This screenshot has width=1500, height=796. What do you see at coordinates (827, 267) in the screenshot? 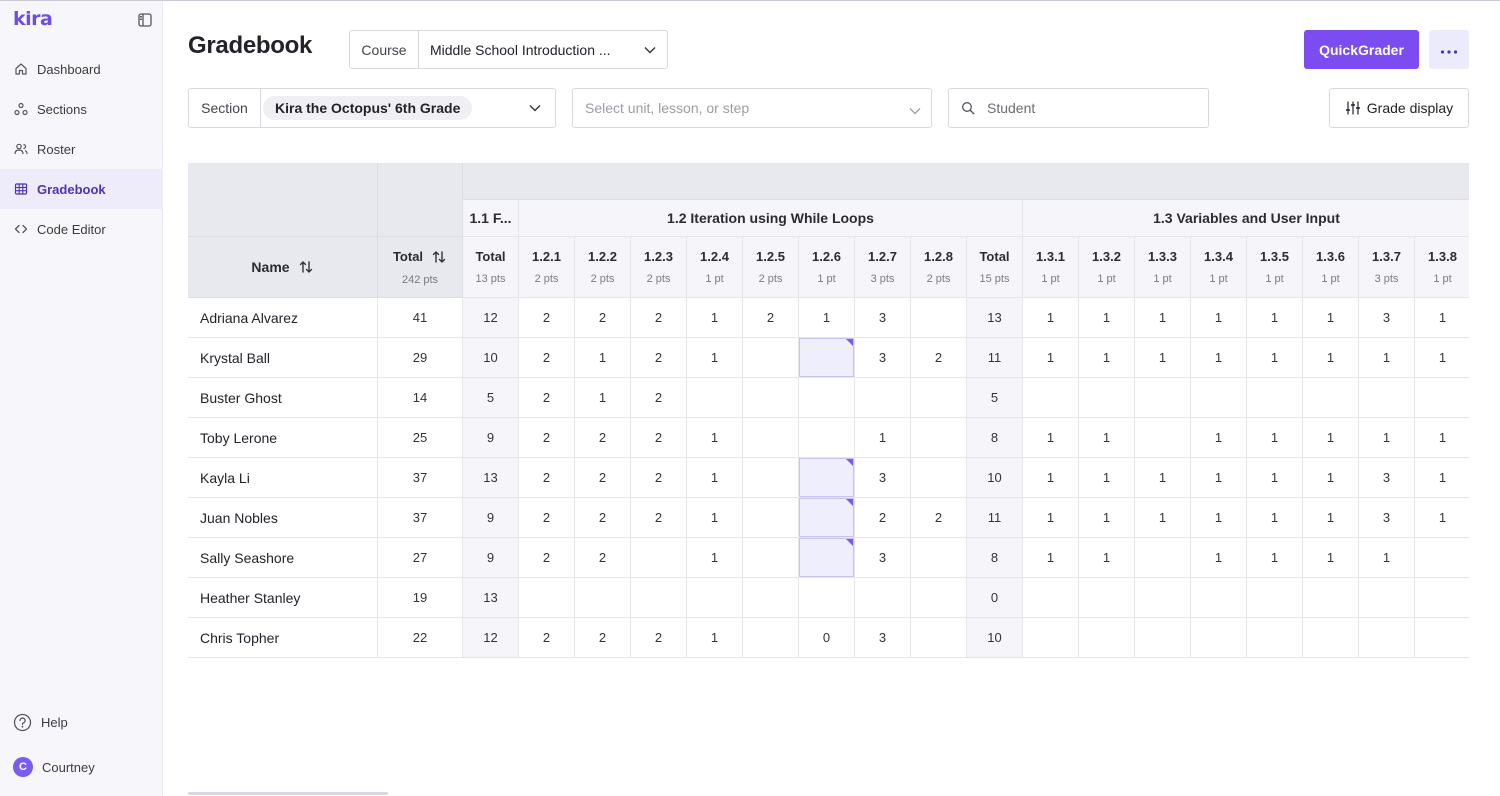
I see `step-column-header: 1.2.6 1 pt` at bounding box center [827, 267].